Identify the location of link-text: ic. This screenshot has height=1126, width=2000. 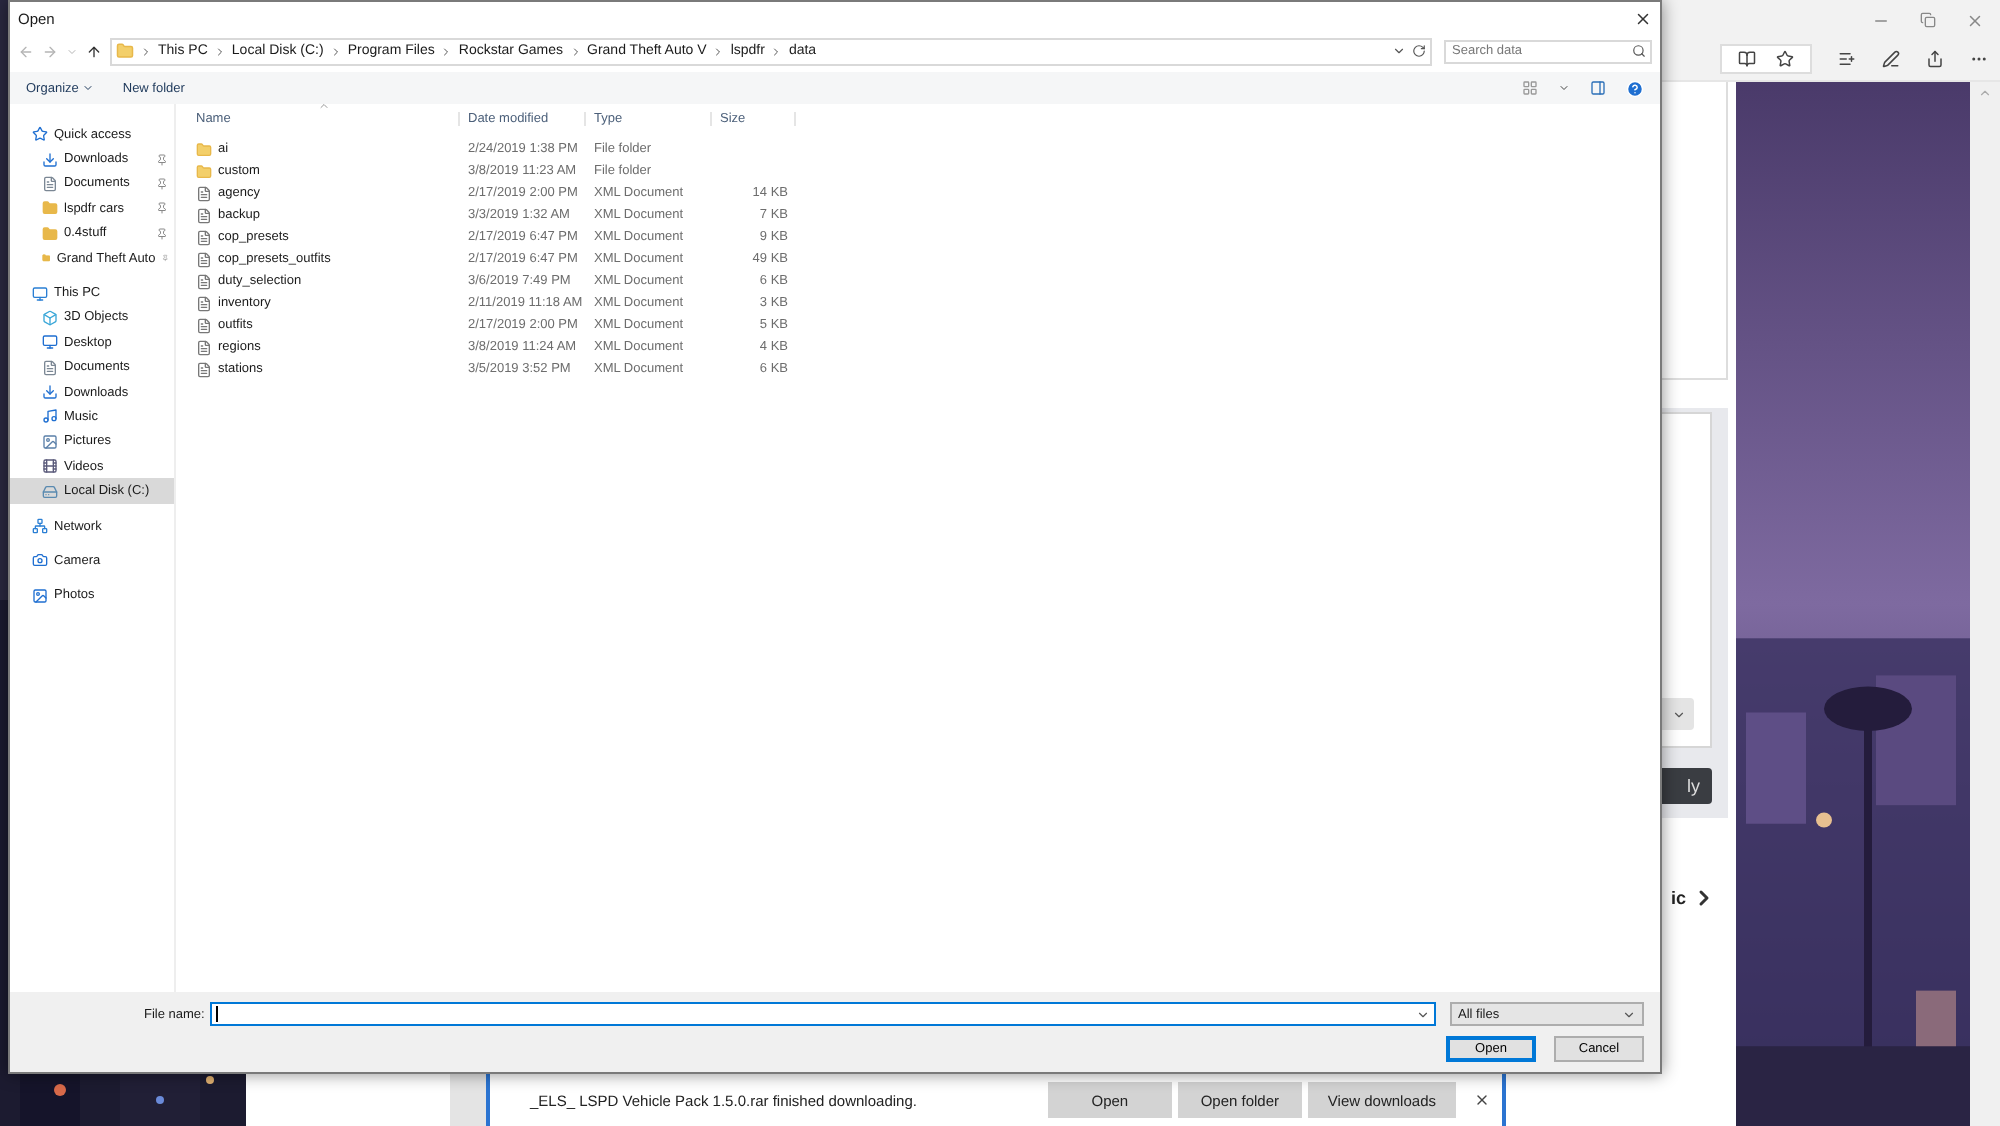
(1678, 898).